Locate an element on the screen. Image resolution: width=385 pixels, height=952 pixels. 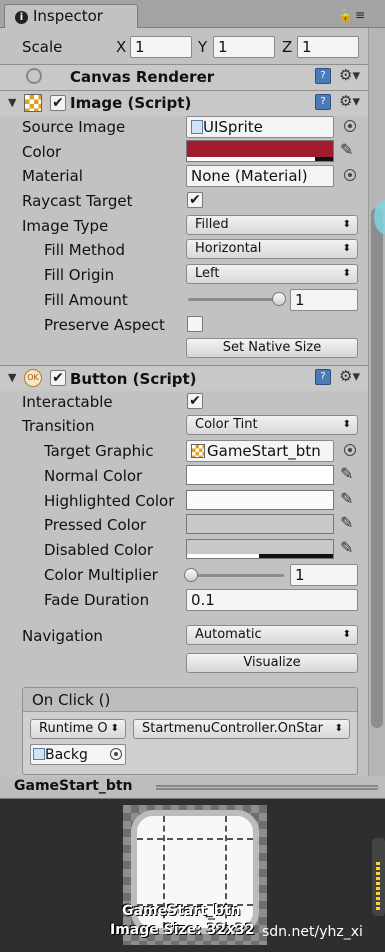
alpha-bar-end is located at coordinates (296, 556).